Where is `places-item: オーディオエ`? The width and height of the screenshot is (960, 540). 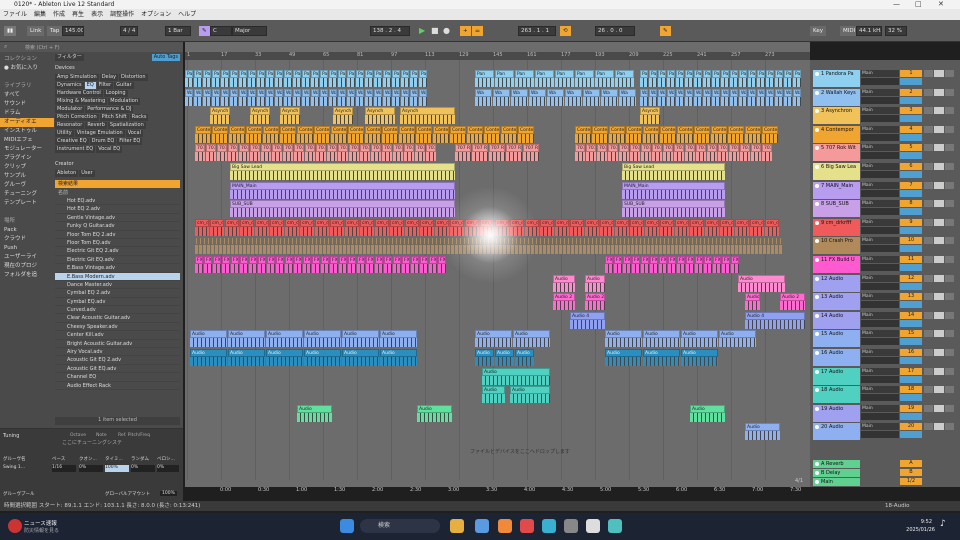
places-item: オーディオエ is located at coordinates (27, 122).